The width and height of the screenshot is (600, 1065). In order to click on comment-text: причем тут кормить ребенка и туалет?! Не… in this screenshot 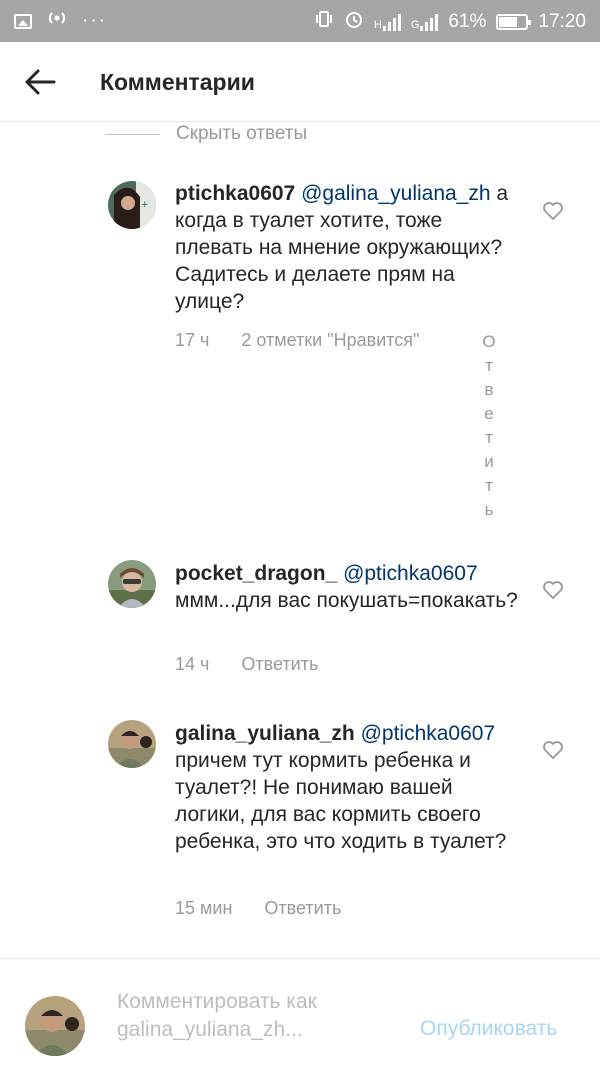, I will do `click(341, 801)`.